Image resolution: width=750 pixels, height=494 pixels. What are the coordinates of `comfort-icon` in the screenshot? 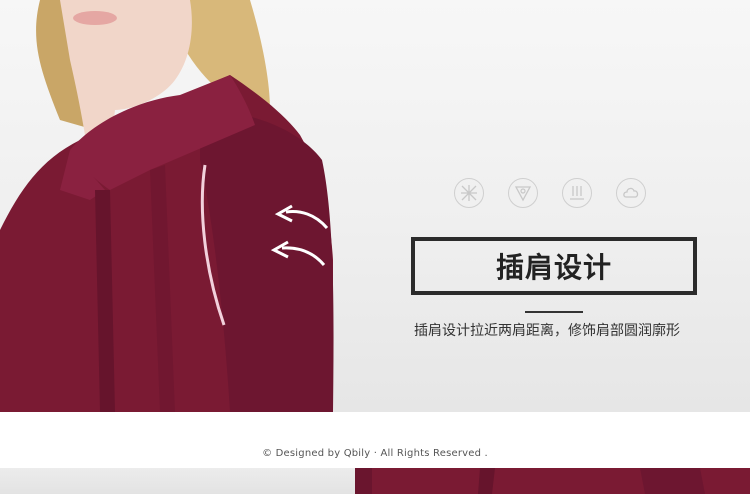 It's located at (631, 193).